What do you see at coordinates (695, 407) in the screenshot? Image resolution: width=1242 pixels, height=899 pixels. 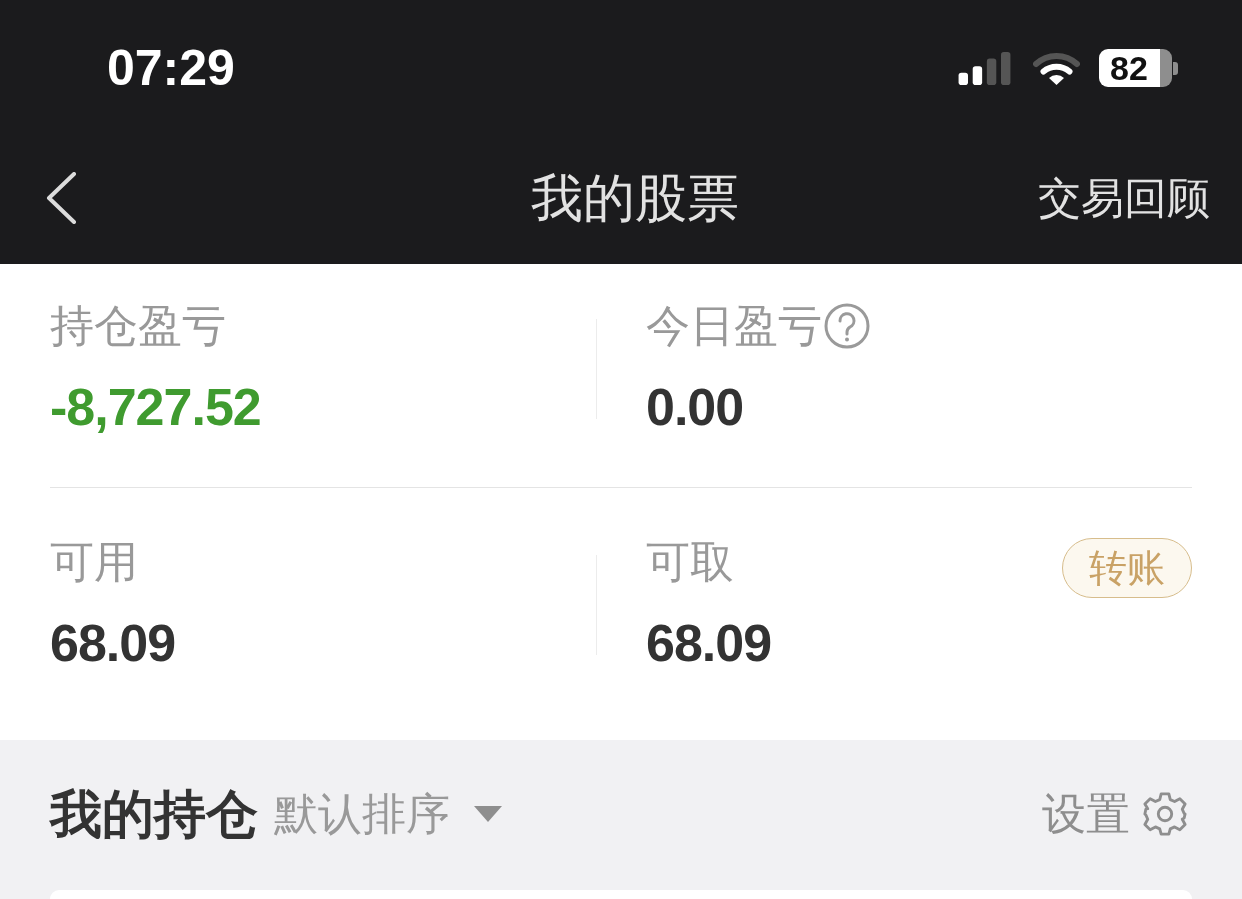 I see `stat-value: 0.00` at bounding box center [695, 407].